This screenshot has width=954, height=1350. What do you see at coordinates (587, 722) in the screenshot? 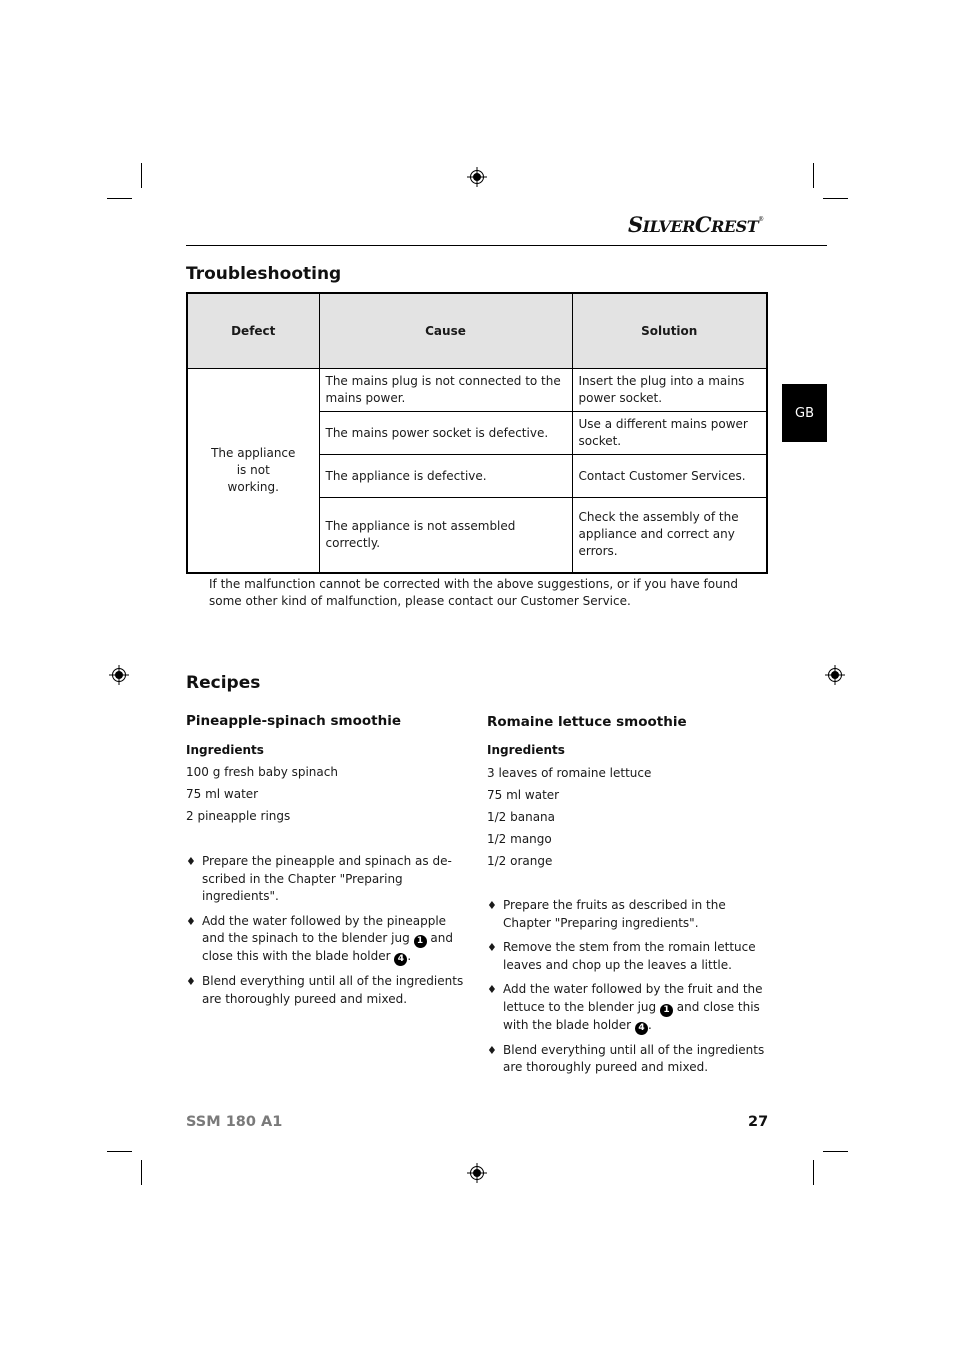
I see `recipe-title: Romaine lettuce smoothie` at bounding box center [587, 722].